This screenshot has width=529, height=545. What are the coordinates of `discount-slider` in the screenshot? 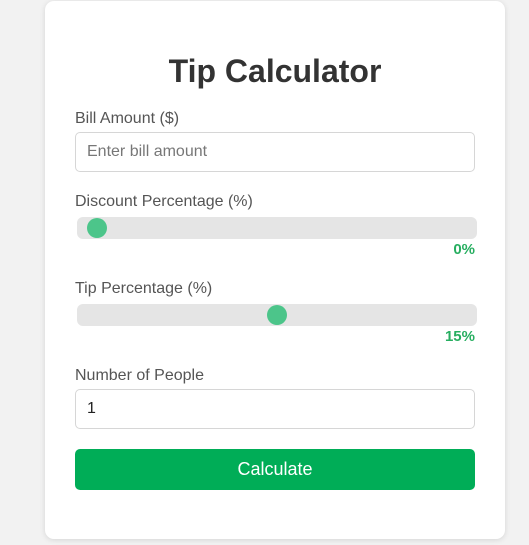 It's located at (277, 228).